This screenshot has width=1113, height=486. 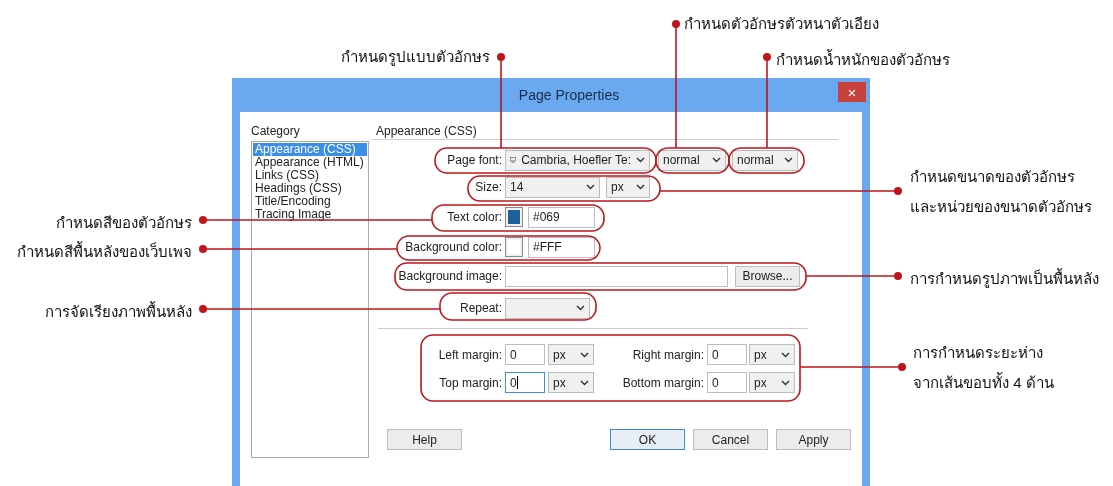 What do you see at coordinates (569, 95) in the screenshot?
I see `window-title: Page Properties` at bounding box center [569, 95].